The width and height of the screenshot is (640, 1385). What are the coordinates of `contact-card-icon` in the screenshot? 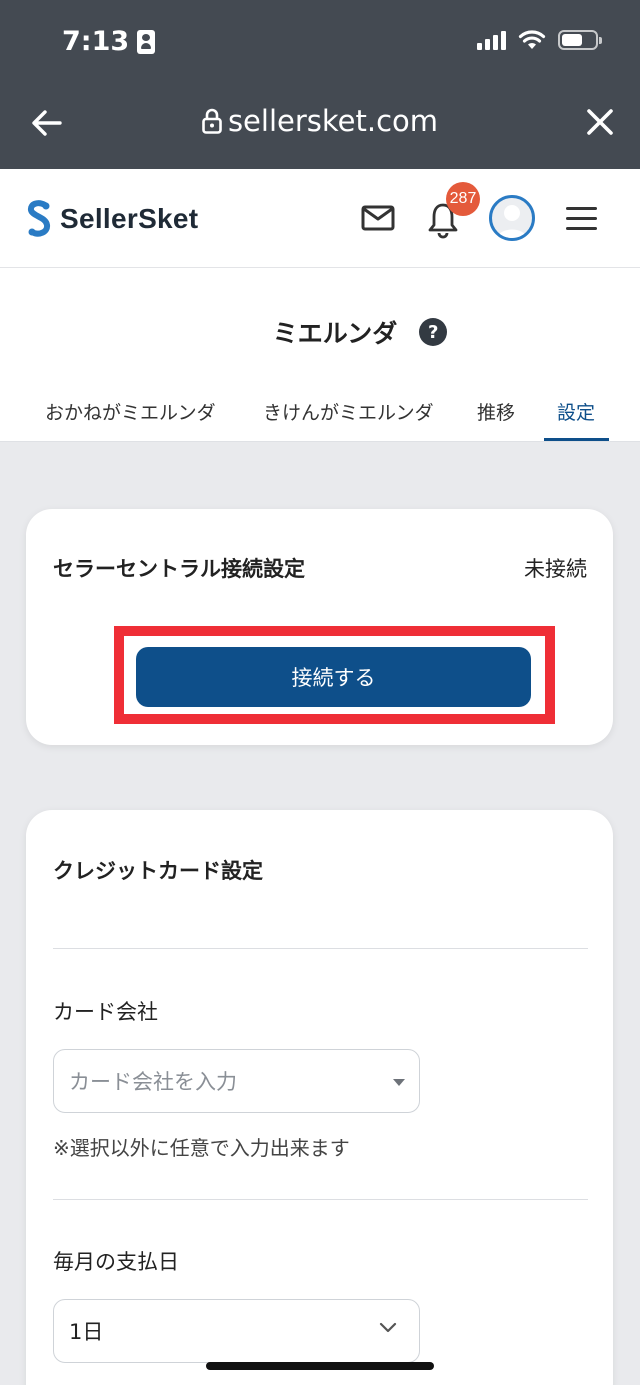 It's located at (146, 41).